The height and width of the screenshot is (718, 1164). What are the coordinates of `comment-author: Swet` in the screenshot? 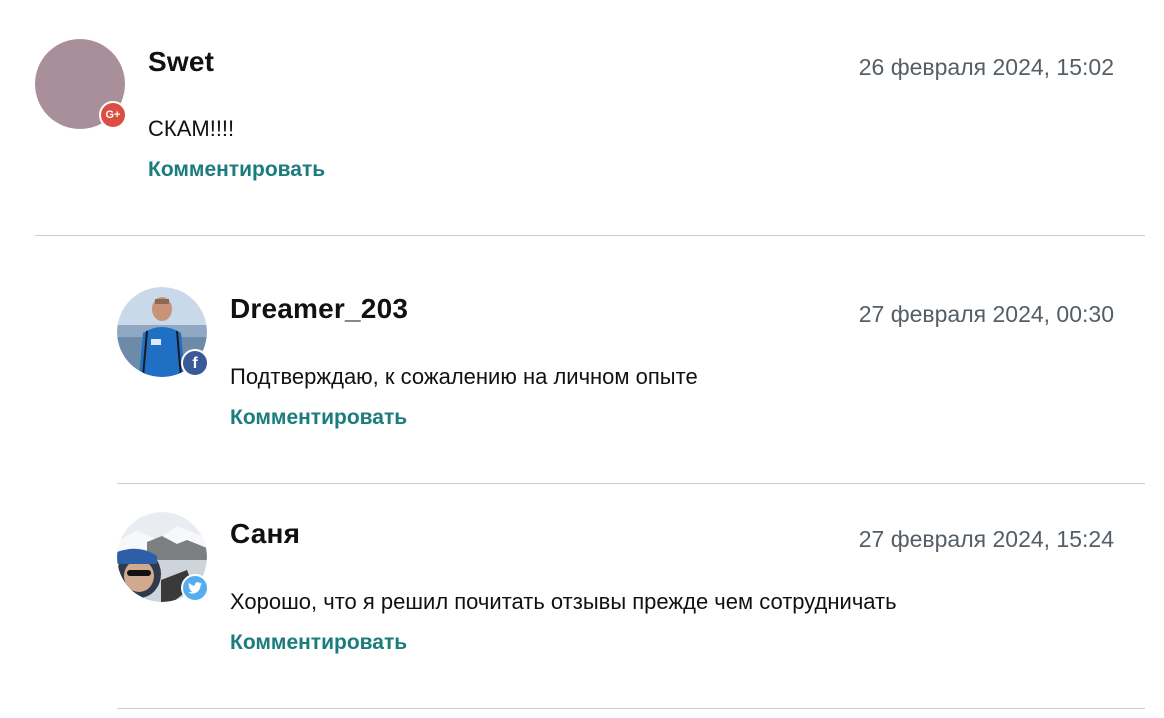 It's located at (181, 61).